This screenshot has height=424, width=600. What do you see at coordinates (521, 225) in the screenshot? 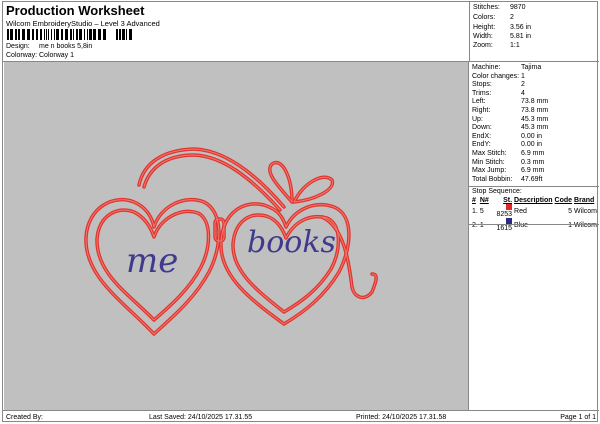
I see `cell: Blue` at bounding box center [521, 225].